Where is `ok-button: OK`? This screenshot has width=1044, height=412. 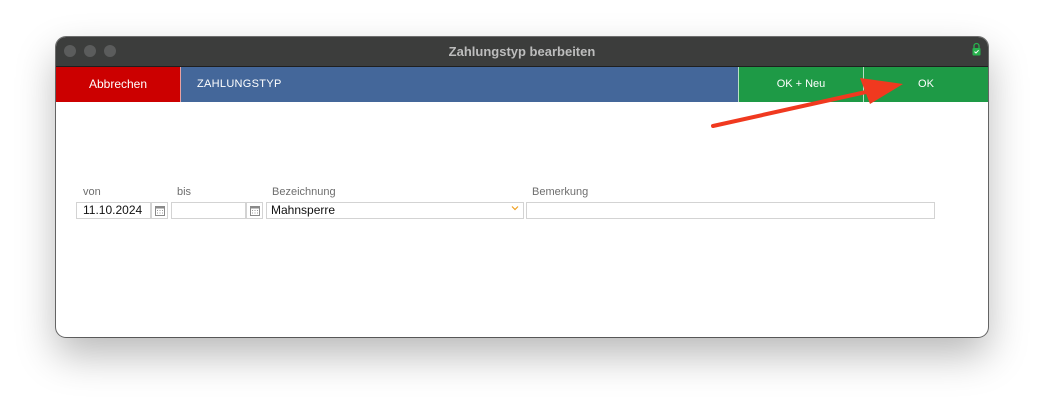 ok-button: OK is located at coordinates (925, 84).